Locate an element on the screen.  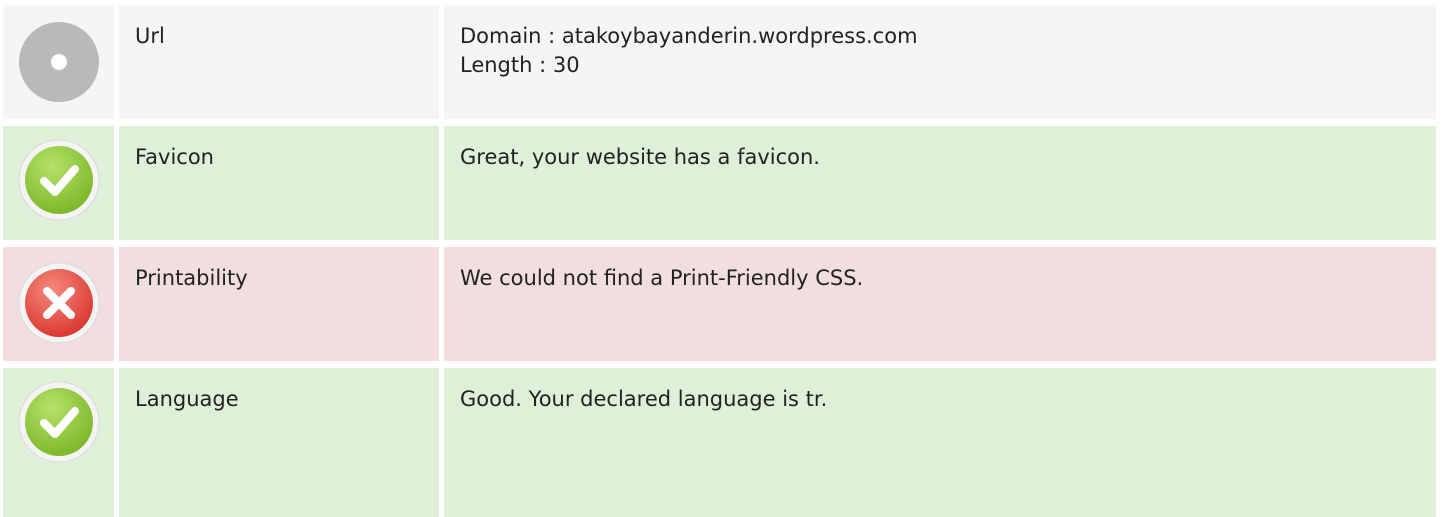
row-label: Url is located at coordinates (150, 36).